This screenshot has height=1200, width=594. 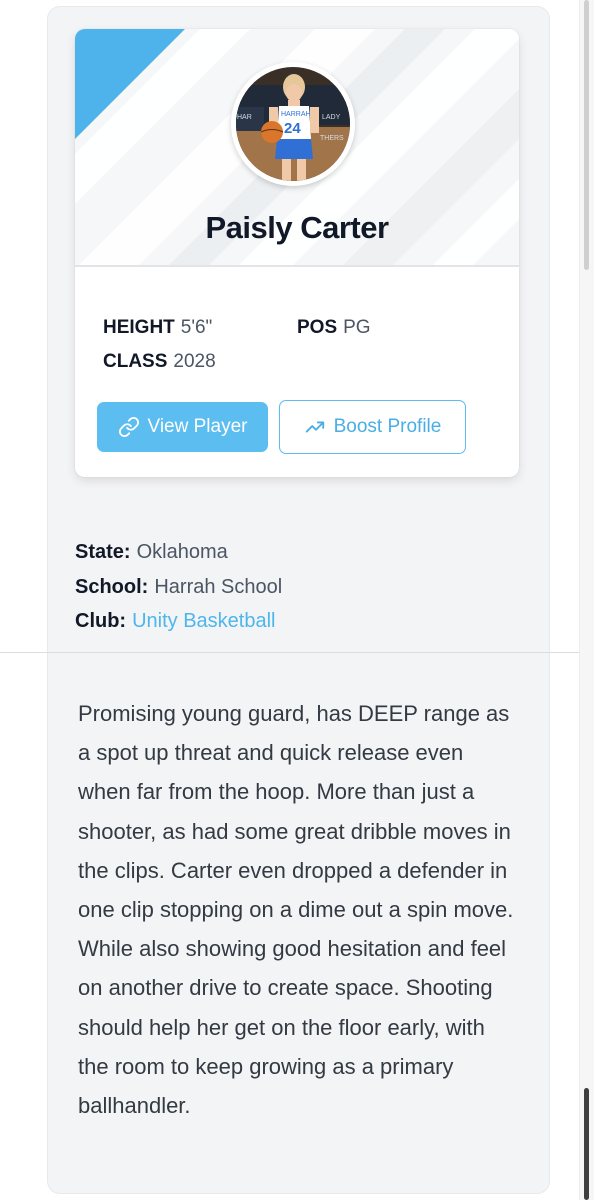 What do you see at coordinates (103, 552) in the screenshot?
I see `state-label: State:` at bounding box center [103, 552].